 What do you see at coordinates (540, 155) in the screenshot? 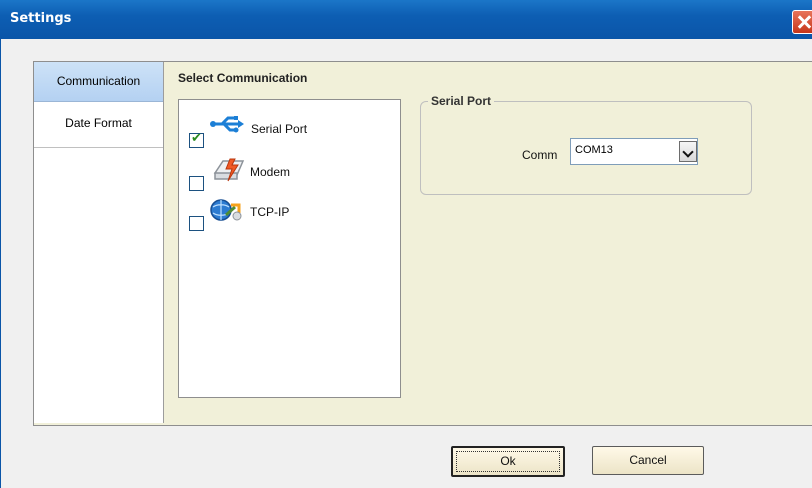
I see `comm-label: Comm` at bounding box center [540, 155].